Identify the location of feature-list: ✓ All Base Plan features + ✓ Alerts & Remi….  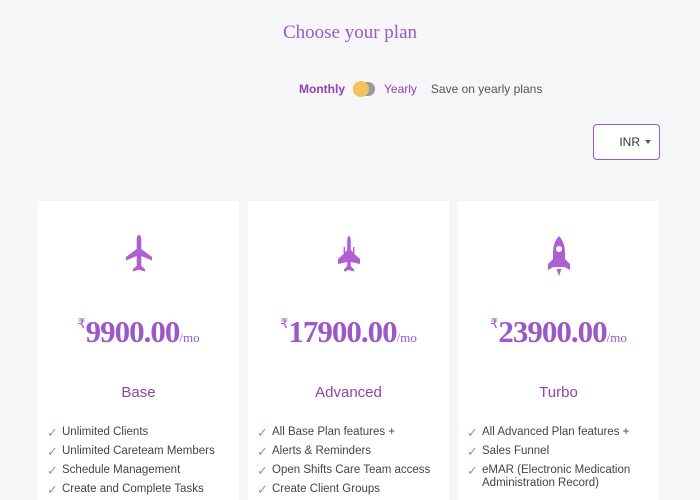
(351, 463).